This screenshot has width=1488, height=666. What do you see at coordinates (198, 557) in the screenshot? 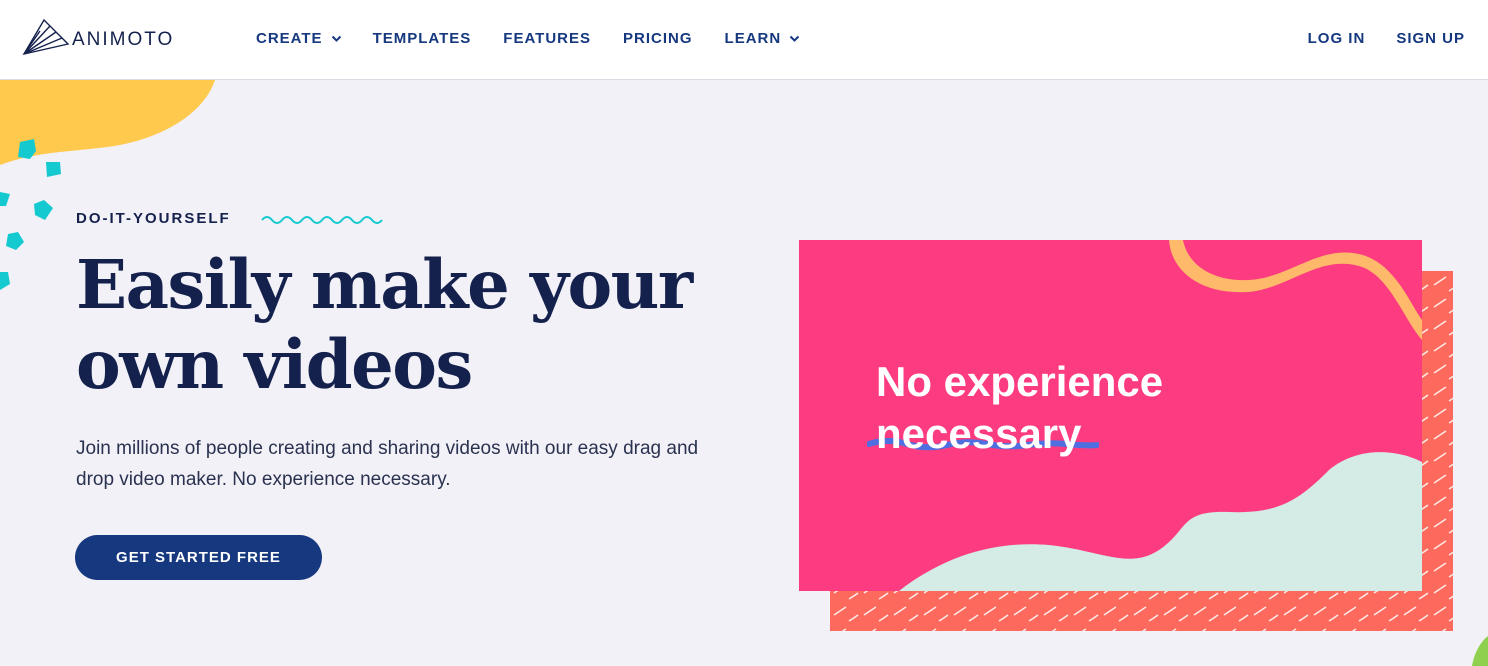
I see `get-started-free-button: GET STARTED FREE` at bounding box center [198, 557].